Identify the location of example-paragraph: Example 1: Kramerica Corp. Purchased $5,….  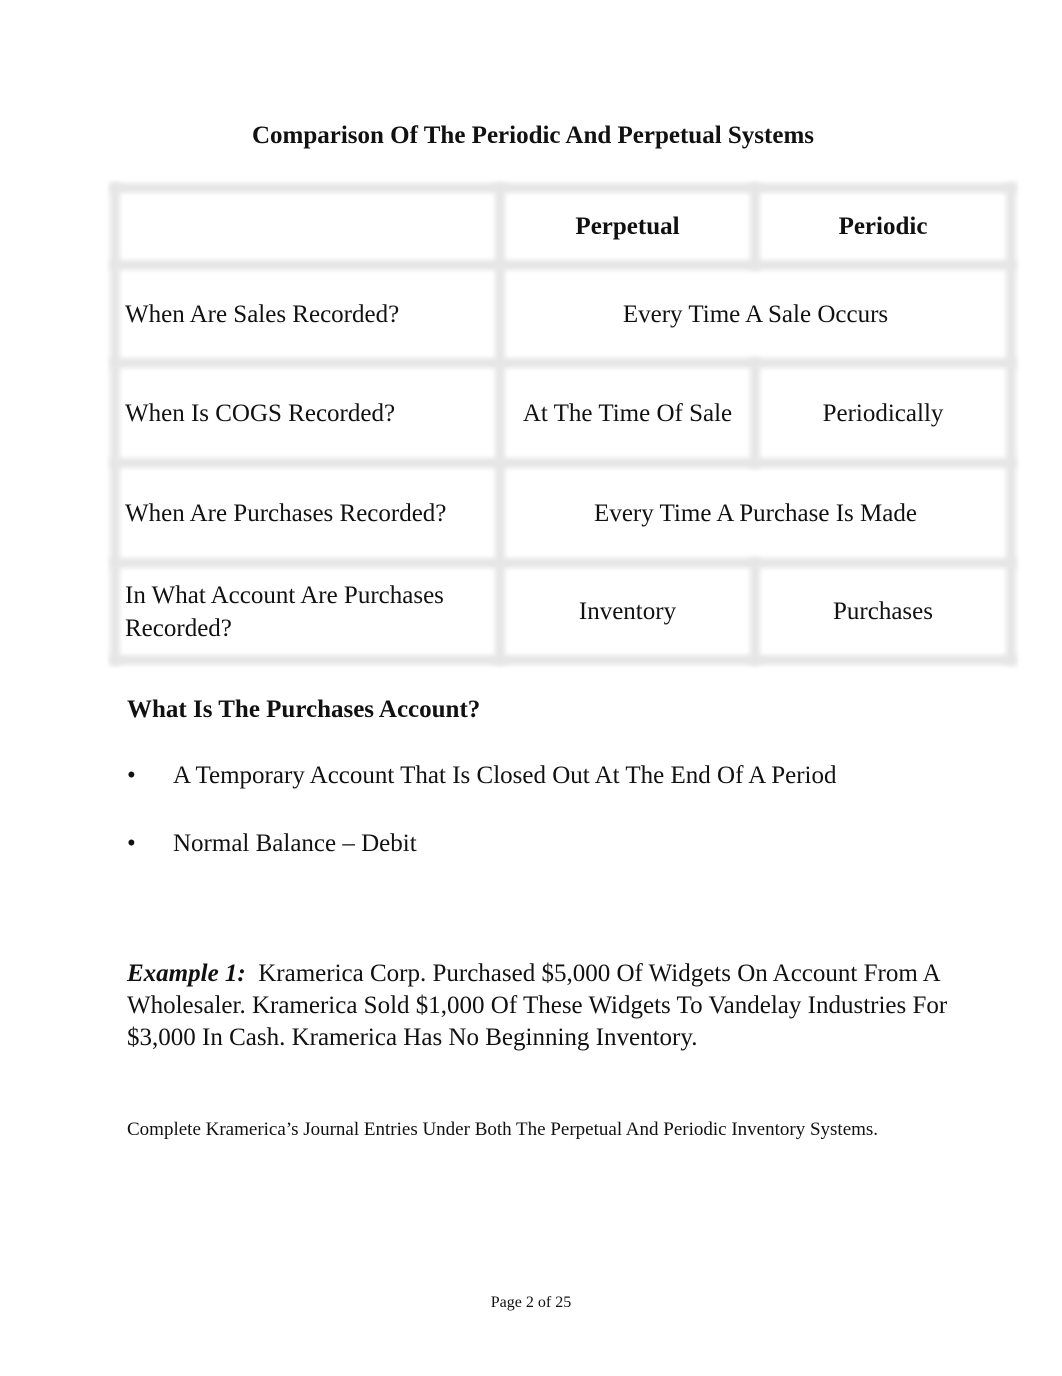
(542, 1006).